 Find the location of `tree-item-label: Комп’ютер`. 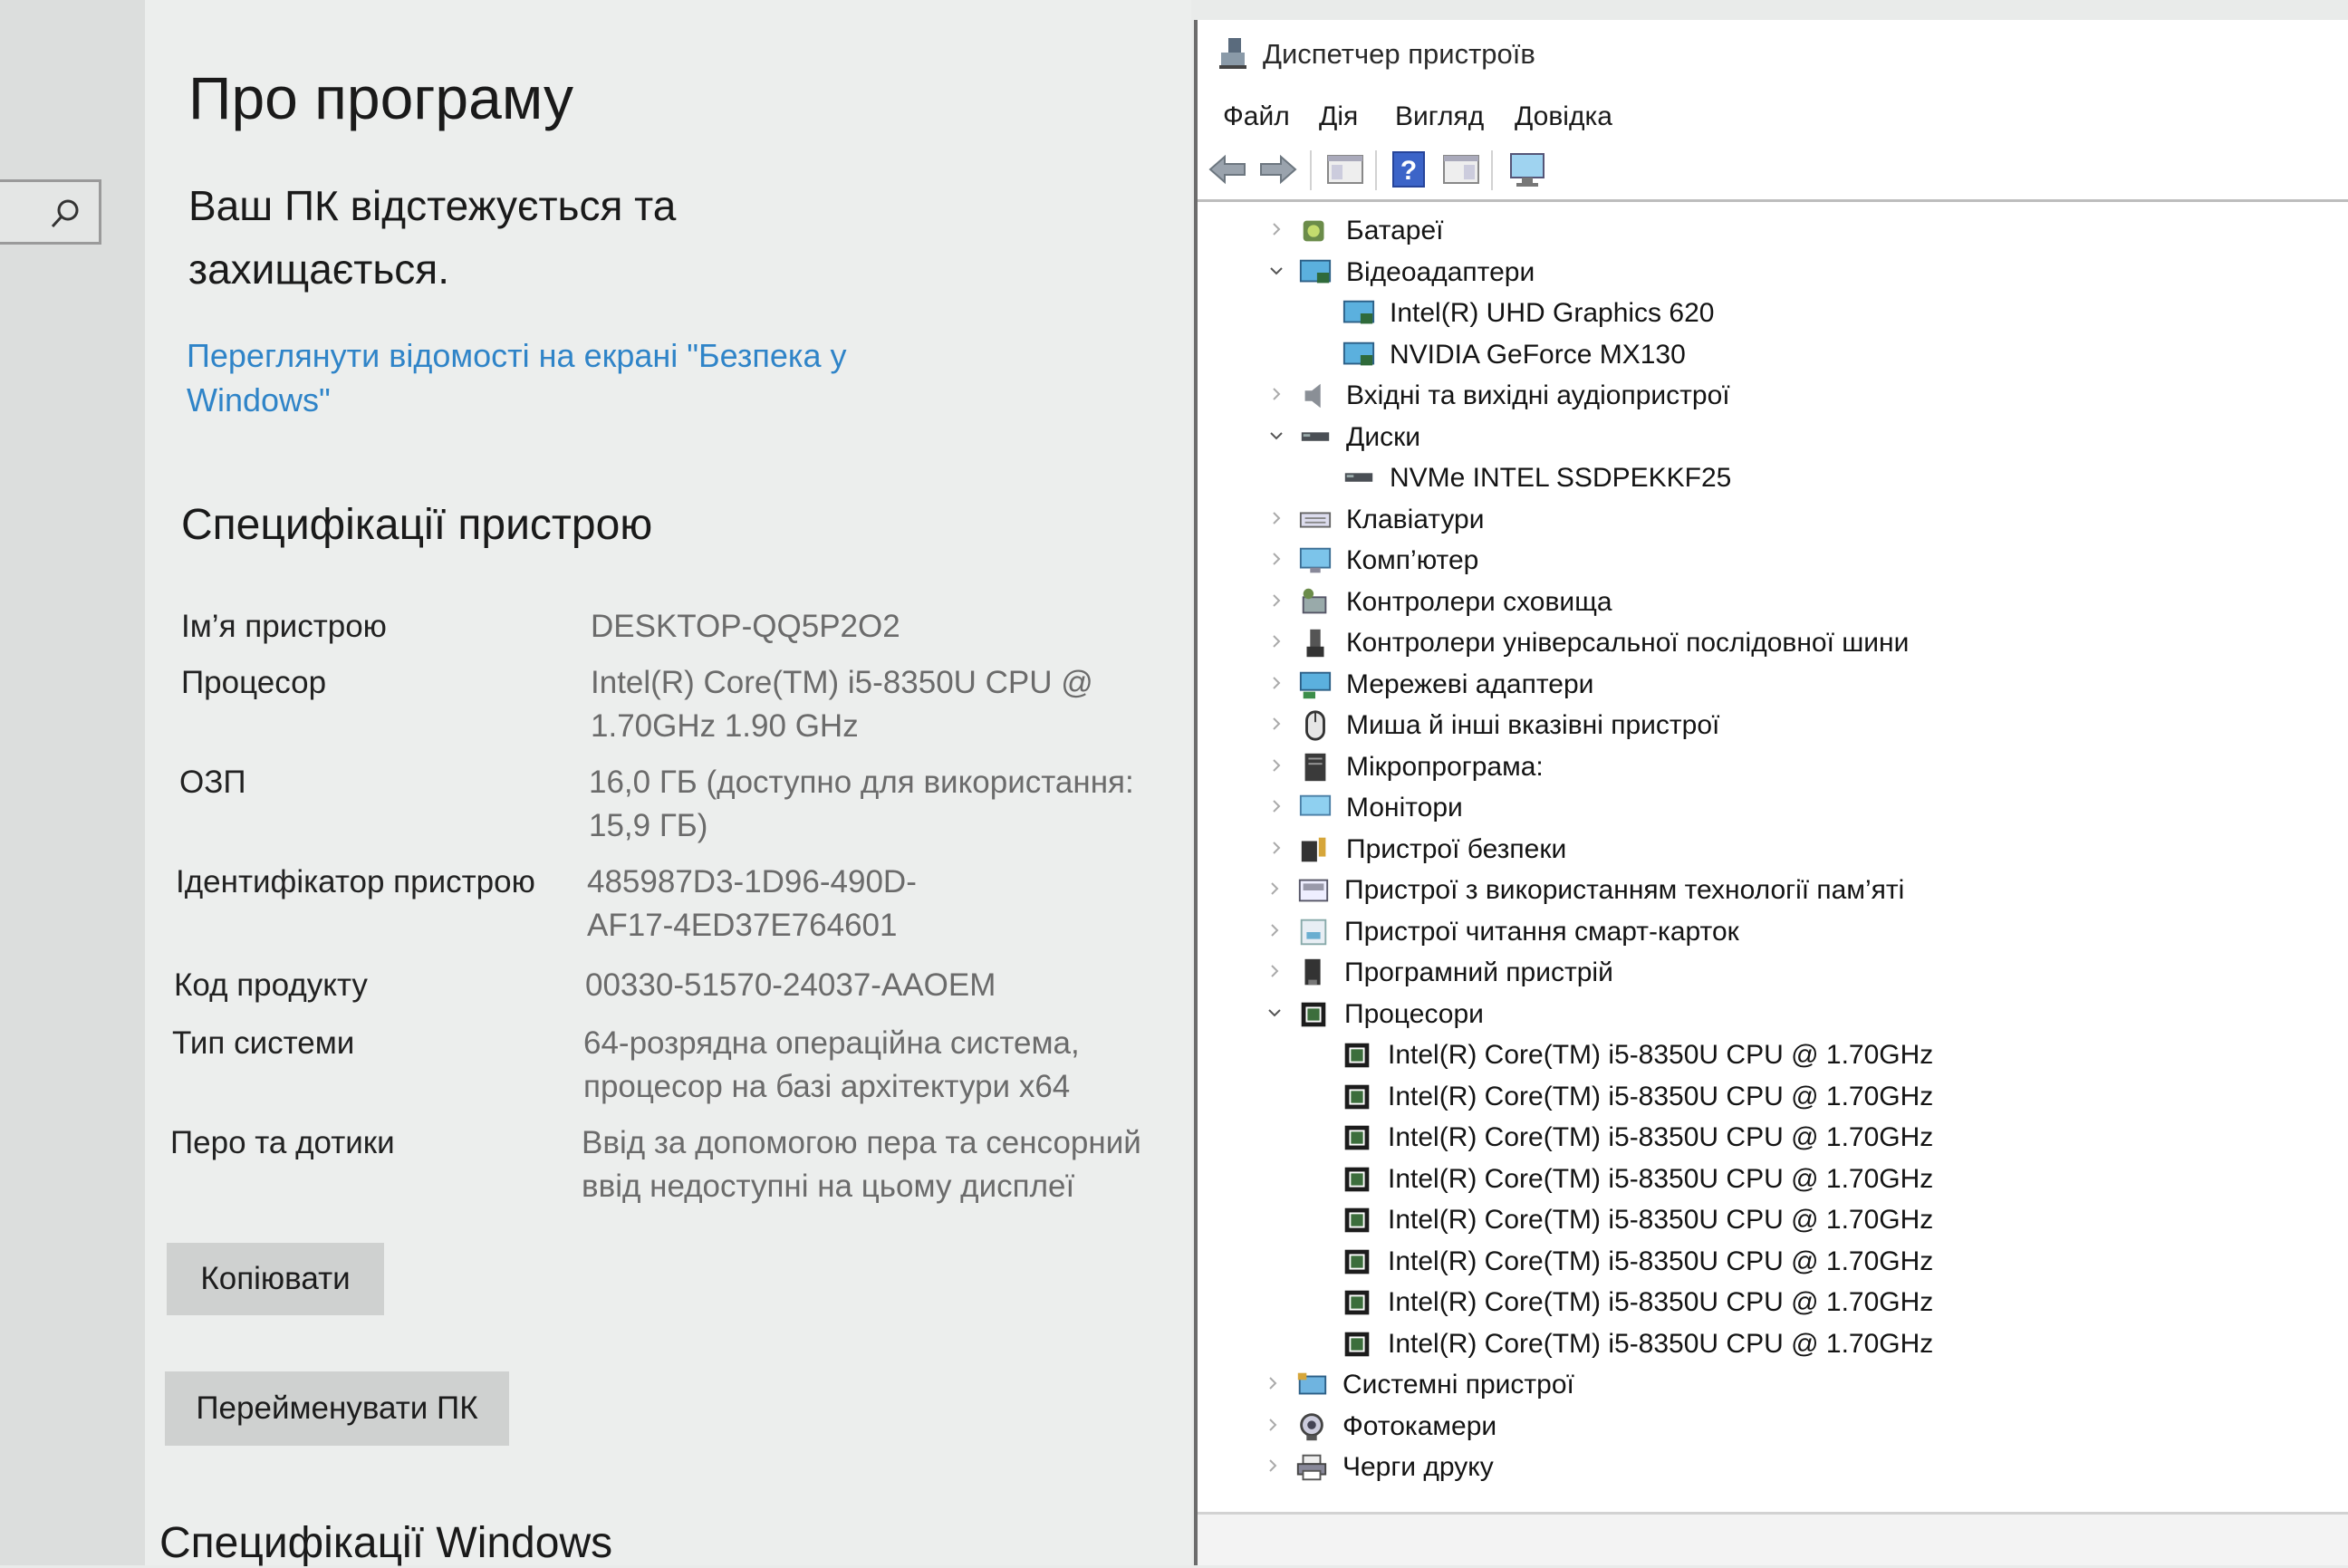

tree-item-label: Комп’ютер is located at coordinates (1412, 560).